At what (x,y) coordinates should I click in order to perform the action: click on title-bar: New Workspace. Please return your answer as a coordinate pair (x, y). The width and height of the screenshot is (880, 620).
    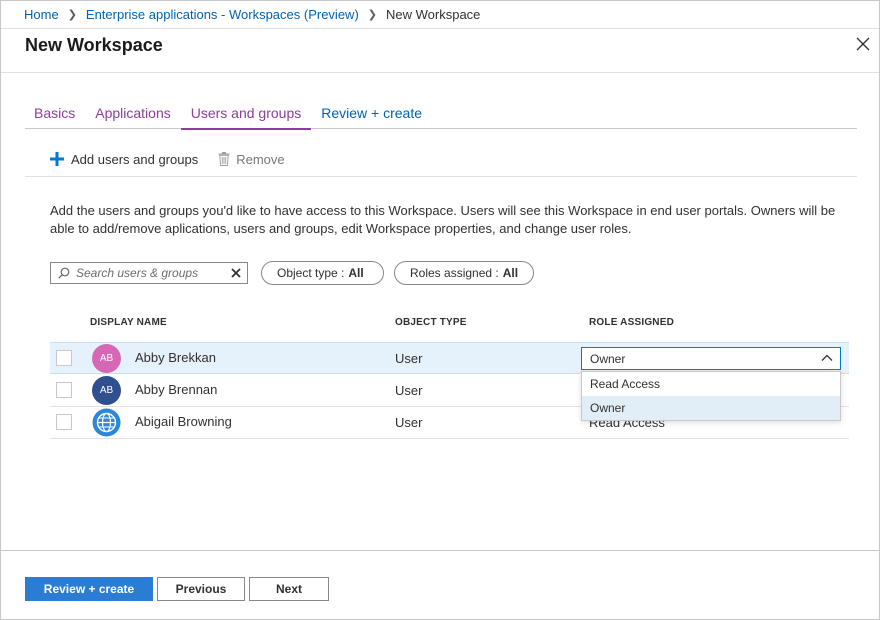
    Looking at the image, I should click on (440, 51).